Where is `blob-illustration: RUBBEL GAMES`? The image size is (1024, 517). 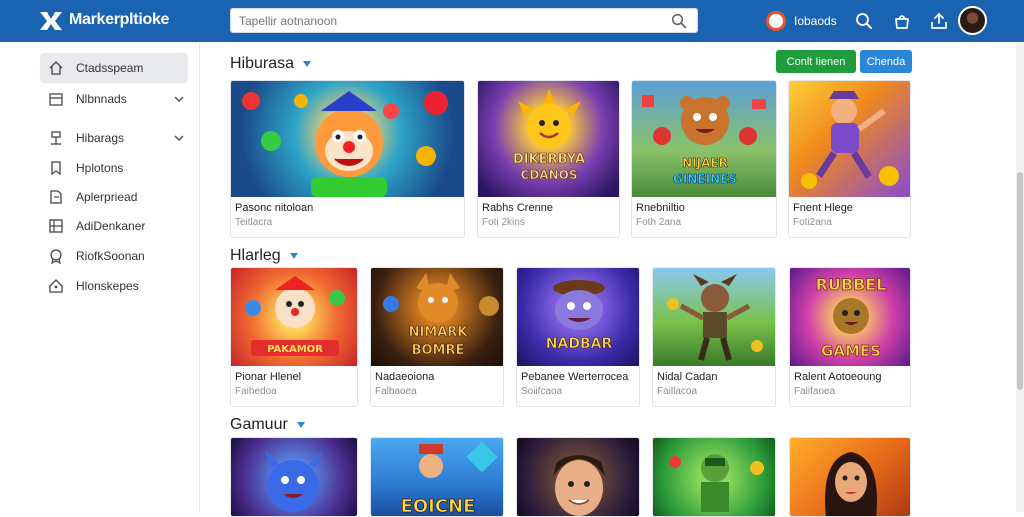
blob-illustration: RUBBEL GAMES is located at coordinates (851, 318).